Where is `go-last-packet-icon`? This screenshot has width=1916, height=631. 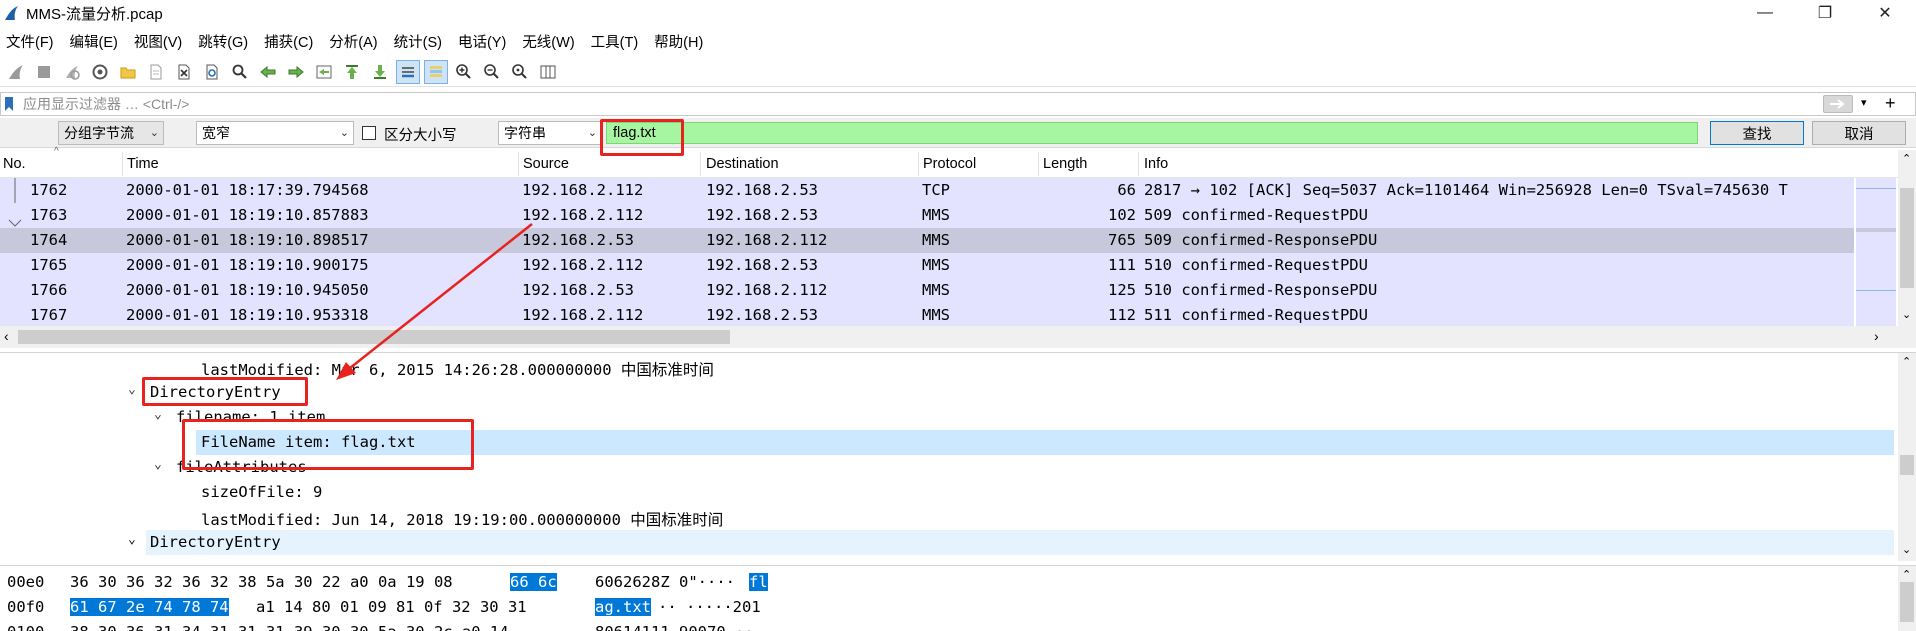 go-last-packet-icon is located at coordinates (380, 72).